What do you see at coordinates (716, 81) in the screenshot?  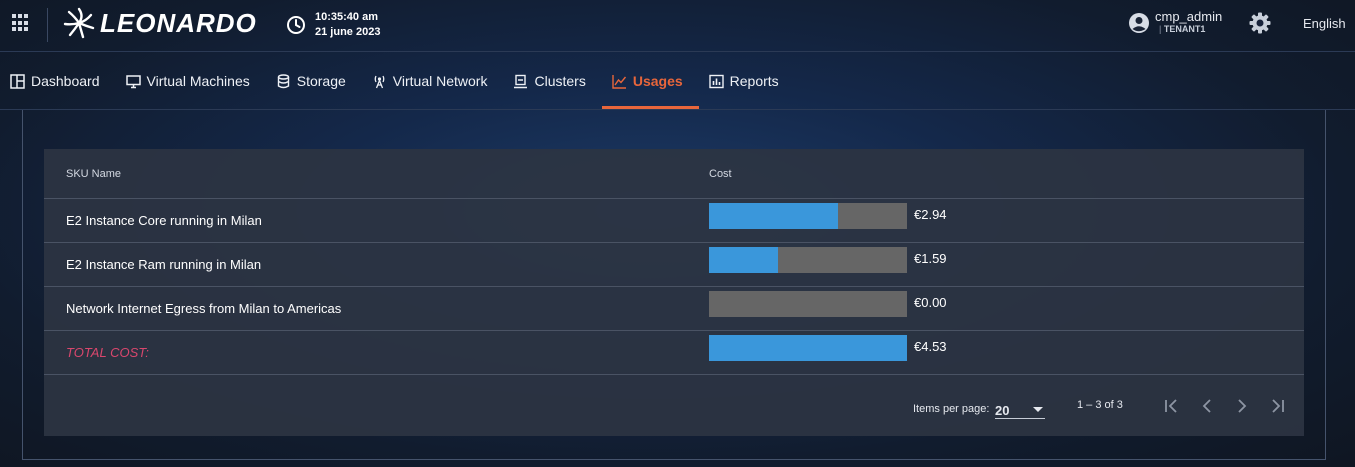 I see `report-icon` at bounding box center [716, 81].